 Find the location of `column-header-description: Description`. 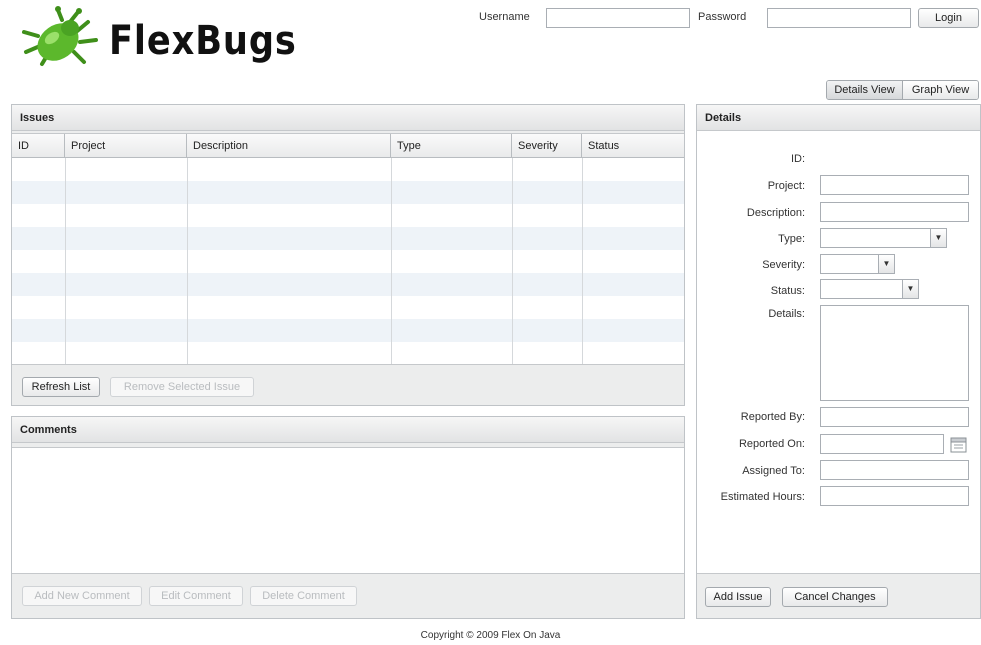

column-header-description: Description is located at coordinates (289, 146).